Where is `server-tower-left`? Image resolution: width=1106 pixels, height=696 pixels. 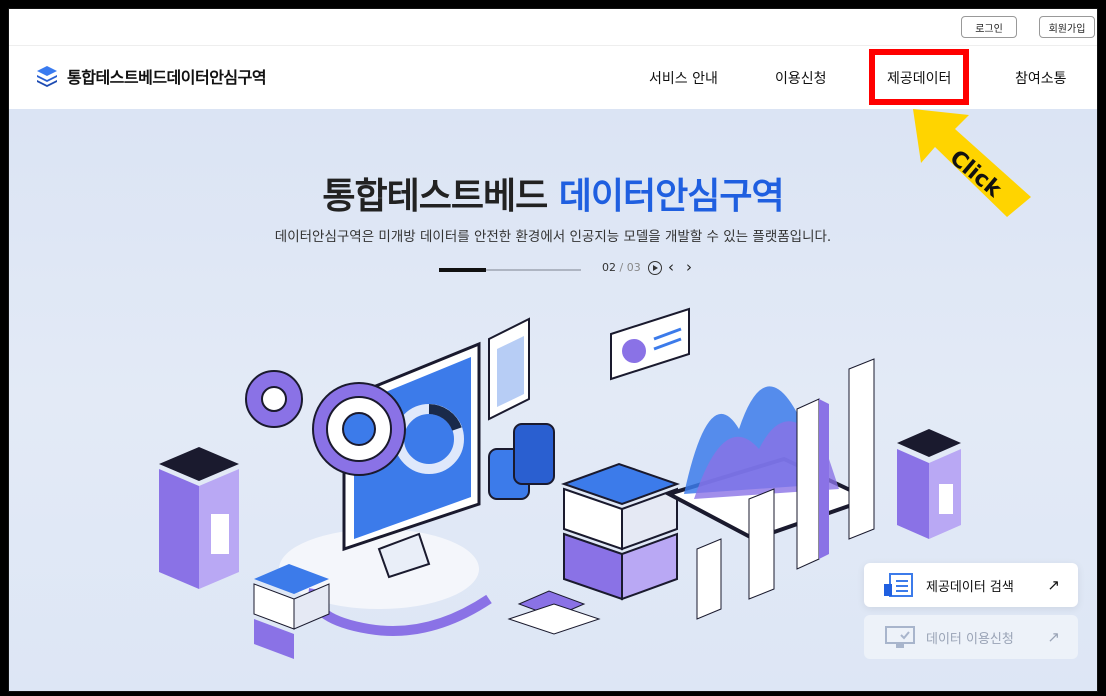
server-tower-left is located at coordinates (199, 518).